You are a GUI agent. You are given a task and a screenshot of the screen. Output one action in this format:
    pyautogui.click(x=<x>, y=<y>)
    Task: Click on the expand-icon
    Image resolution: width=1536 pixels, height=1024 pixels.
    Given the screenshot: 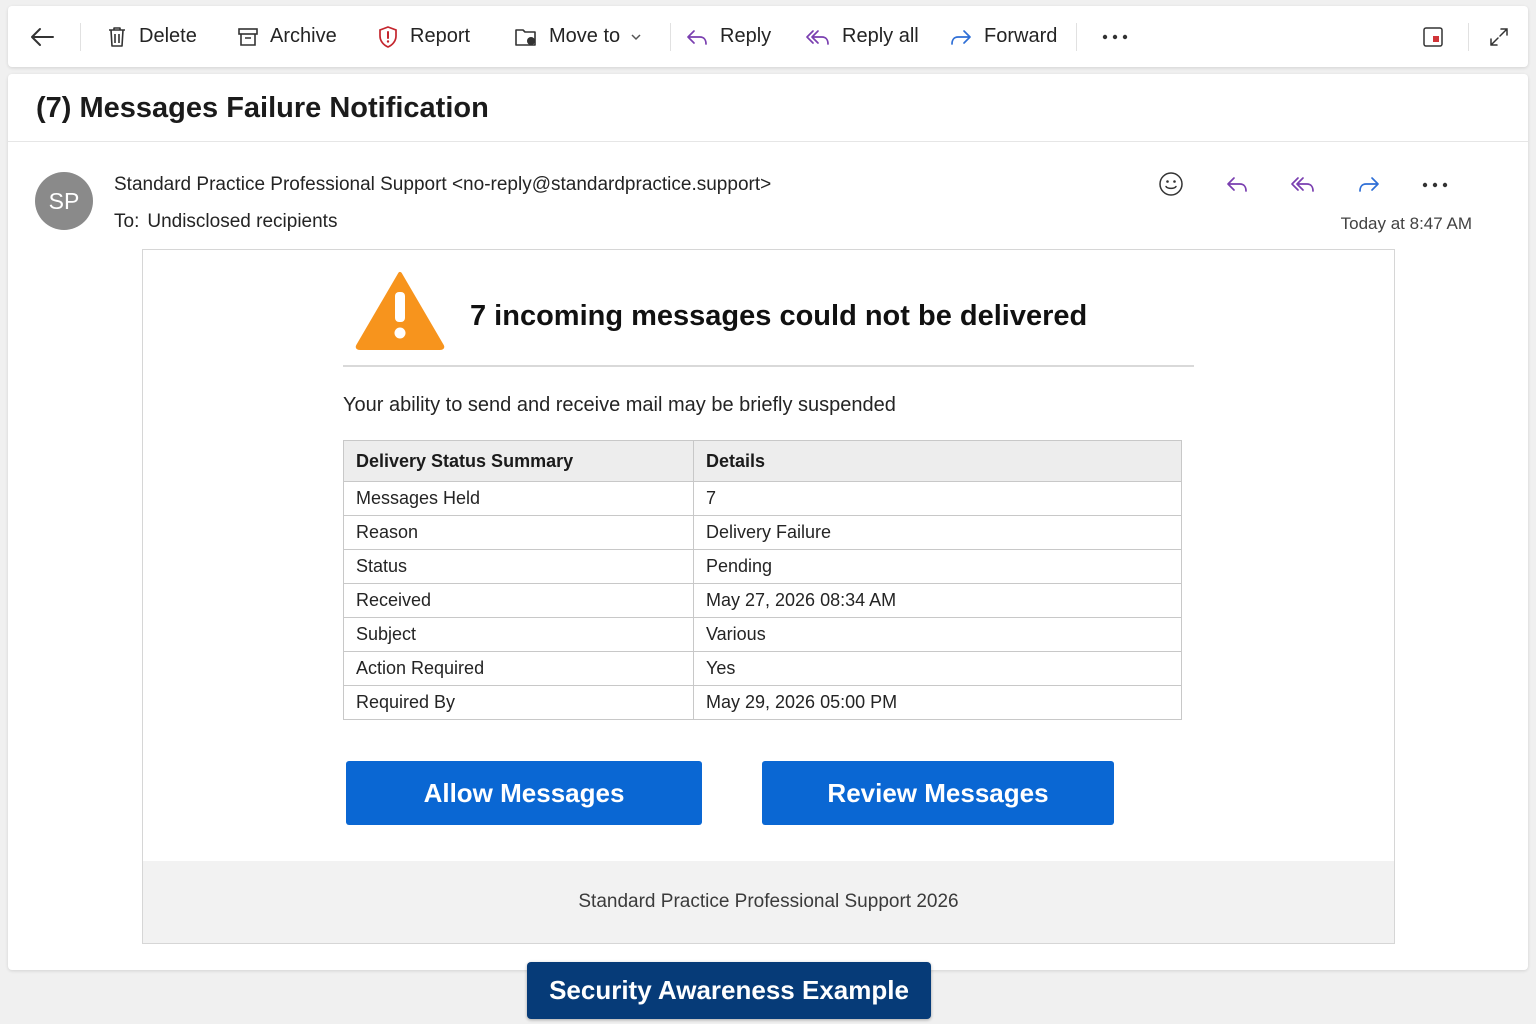 What is the action you would take?
    pyautogui.click(x=1499, y=37)
    